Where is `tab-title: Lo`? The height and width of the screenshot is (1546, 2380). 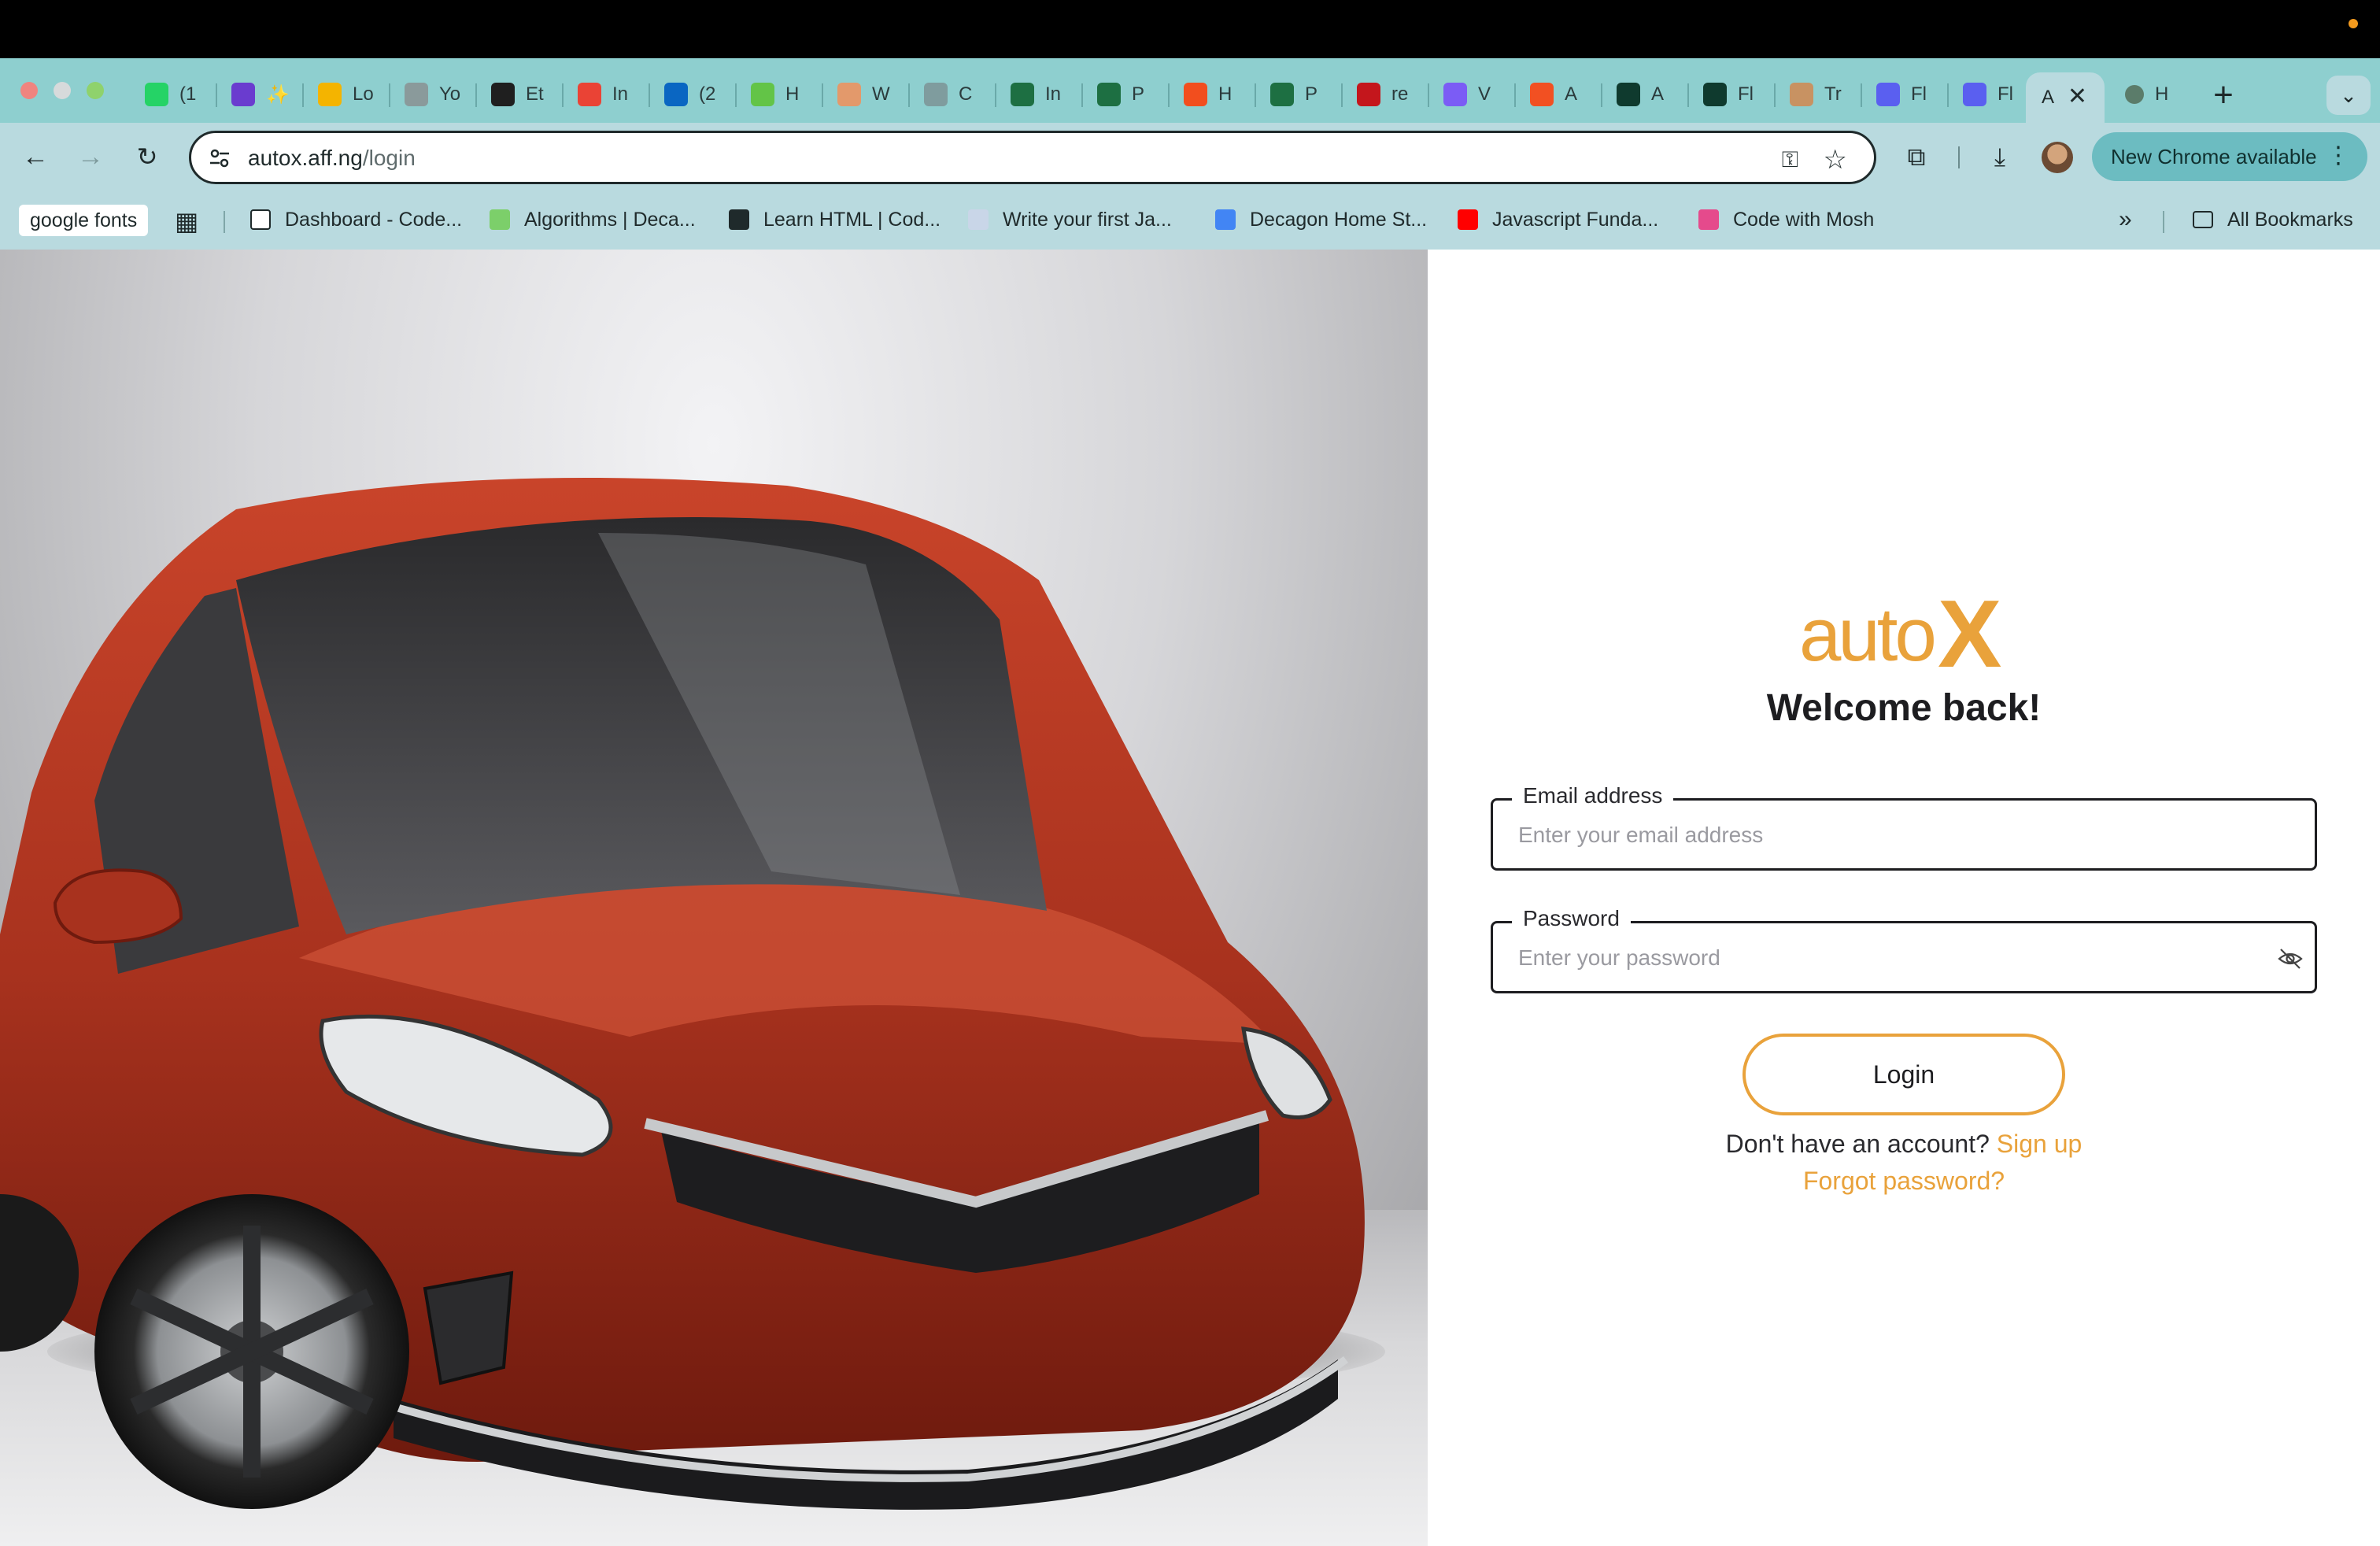
tab-title: Lo is located at coordinates (363, 94).